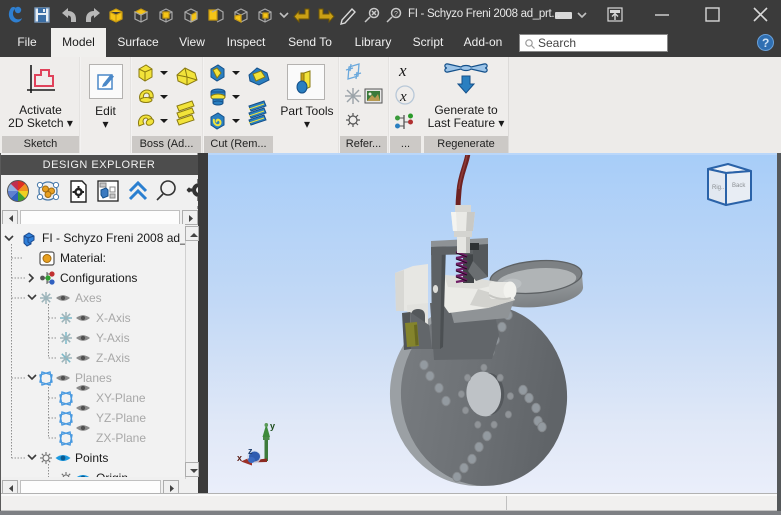 The width and height of the screenshot is (781, 515). What do you see at coordinates (739, 186) in the screenshot?
I see `svg-text: Back` at bounding box center [739, 186].